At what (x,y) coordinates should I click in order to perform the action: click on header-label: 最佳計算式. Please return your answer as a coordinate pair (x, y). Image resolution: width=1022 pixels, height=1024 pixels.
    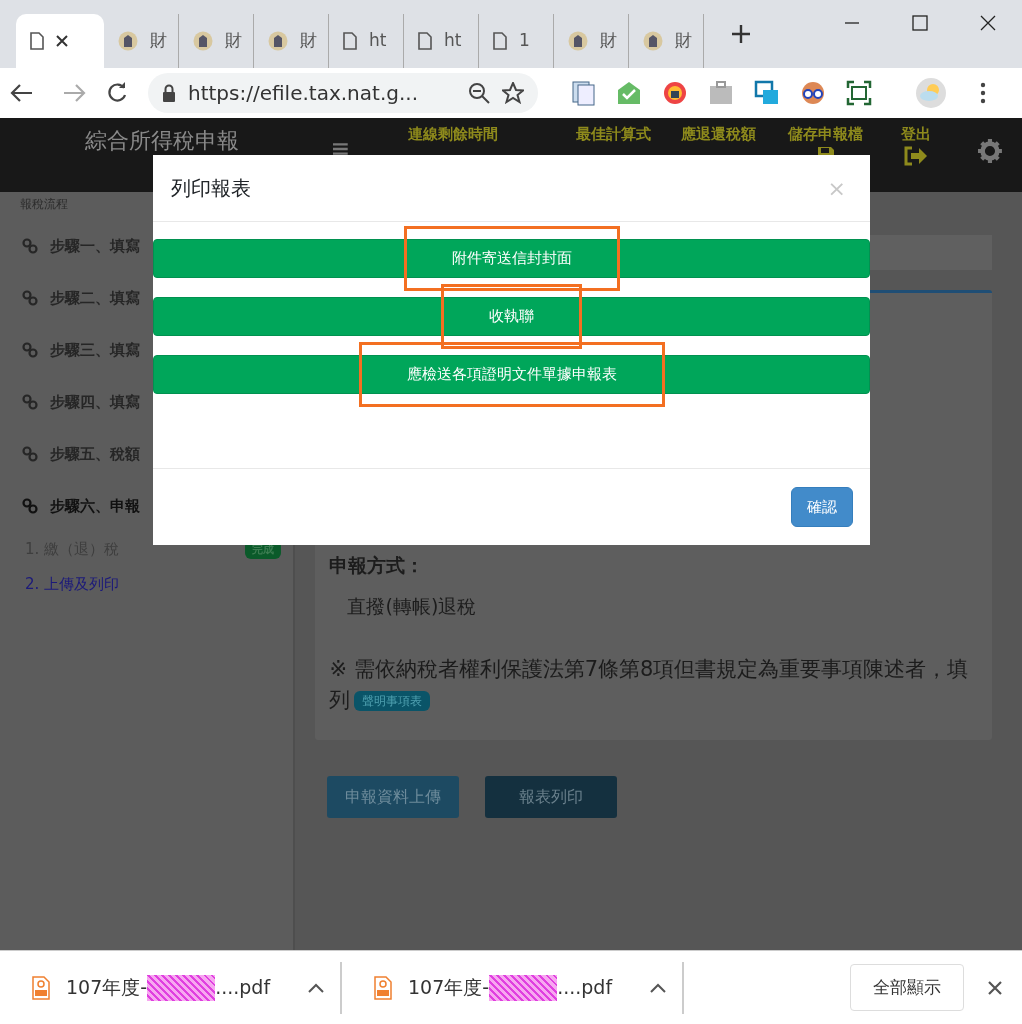
    Looking at the image, I should click on (613, 134).